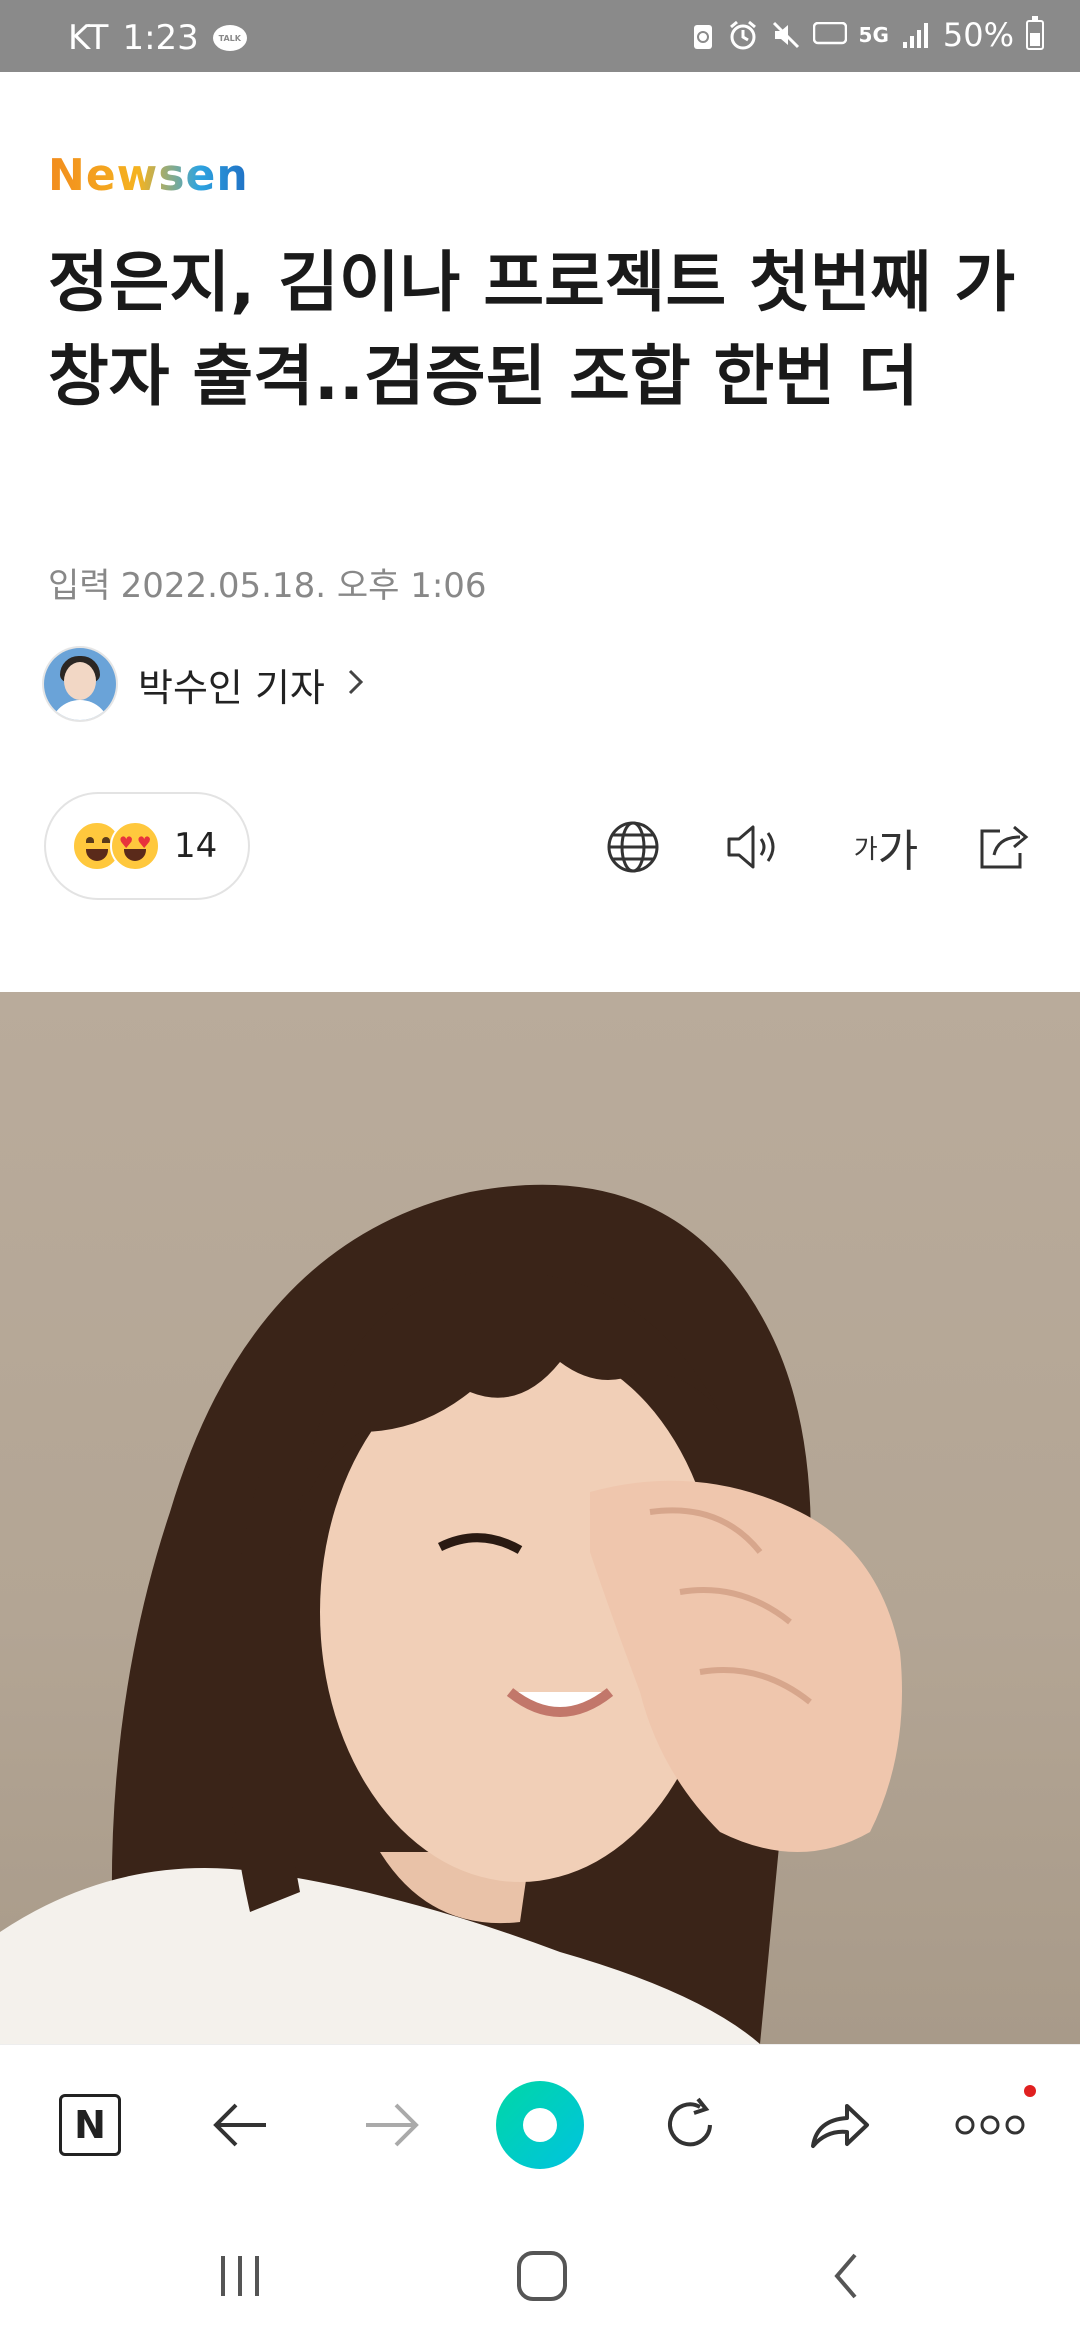 The height and width of the screenshot is (2340, 1080). I want to click on reaction-button: ♥ ♥ 14, so click(147, 846).